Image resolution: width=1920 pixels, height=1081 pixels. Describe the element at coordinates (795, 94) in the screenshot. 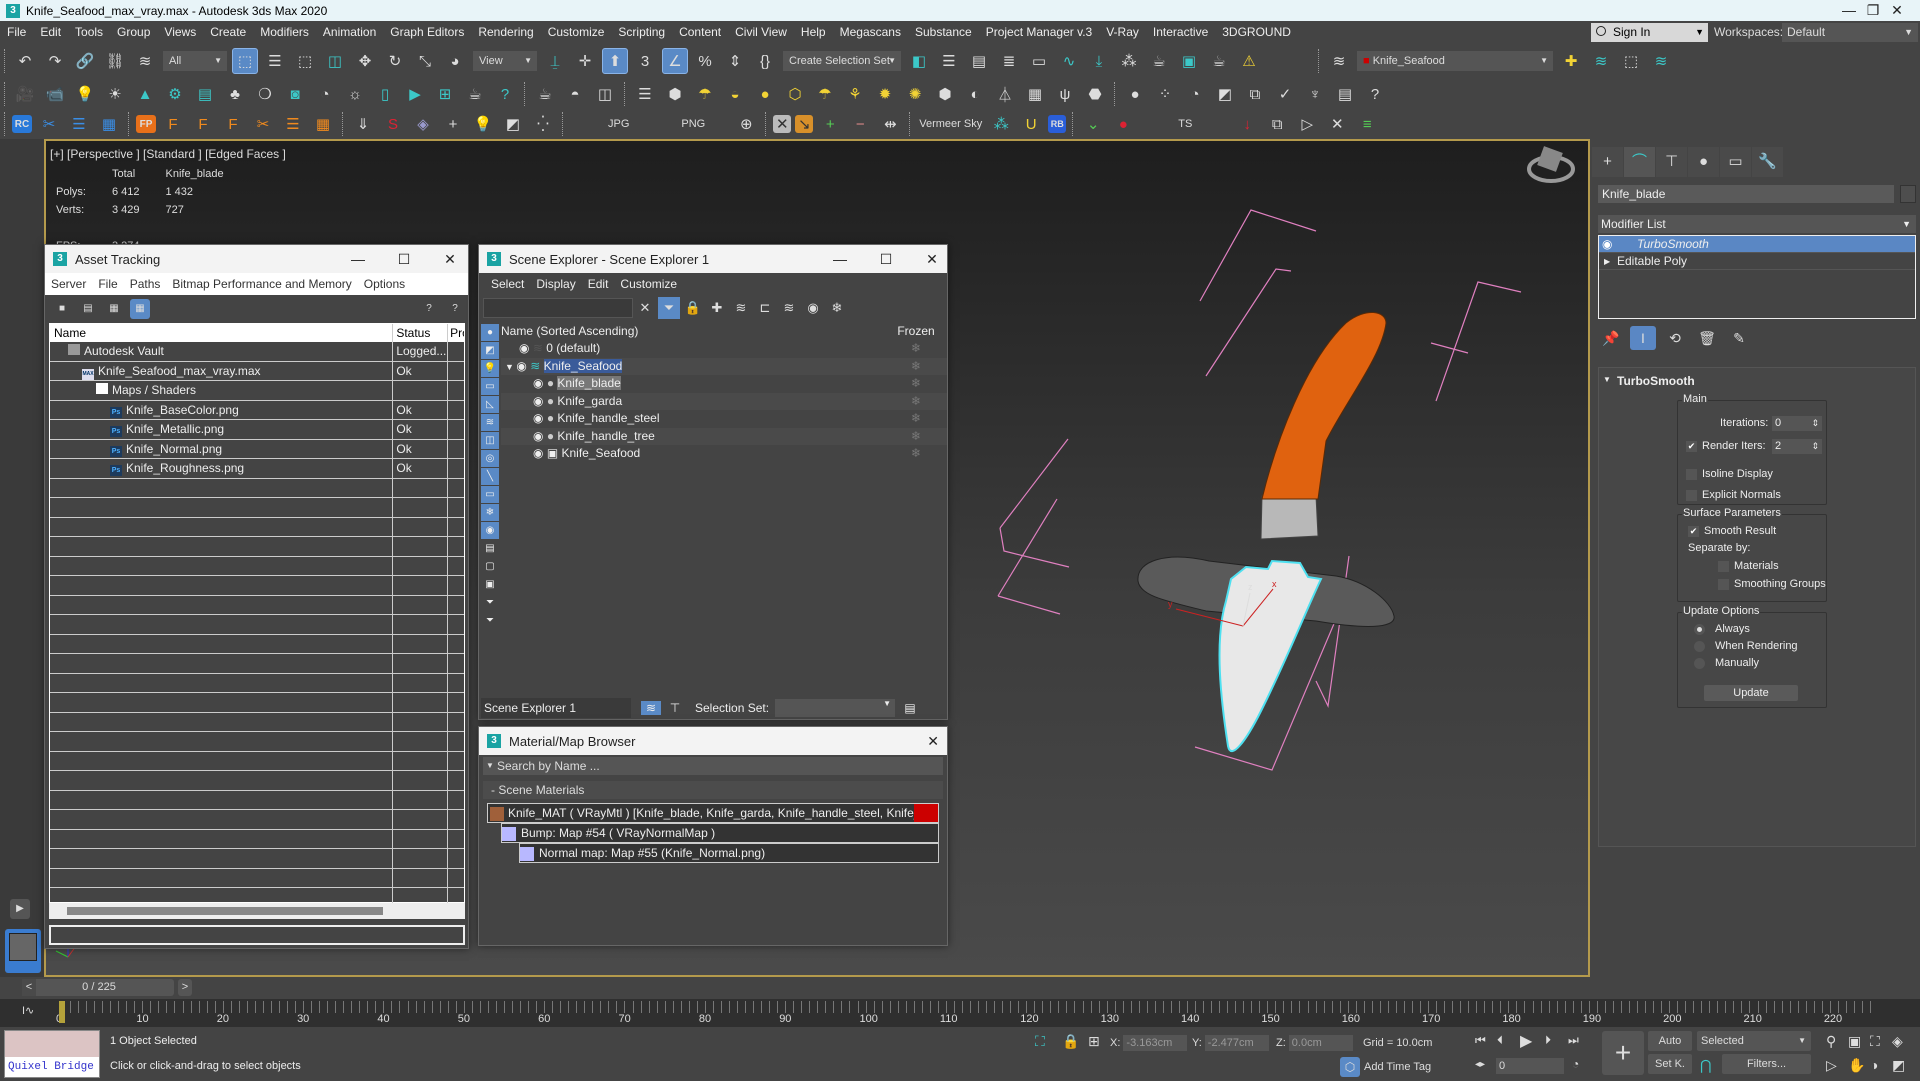

I see `geosphere-icon: ⬡` at that location.